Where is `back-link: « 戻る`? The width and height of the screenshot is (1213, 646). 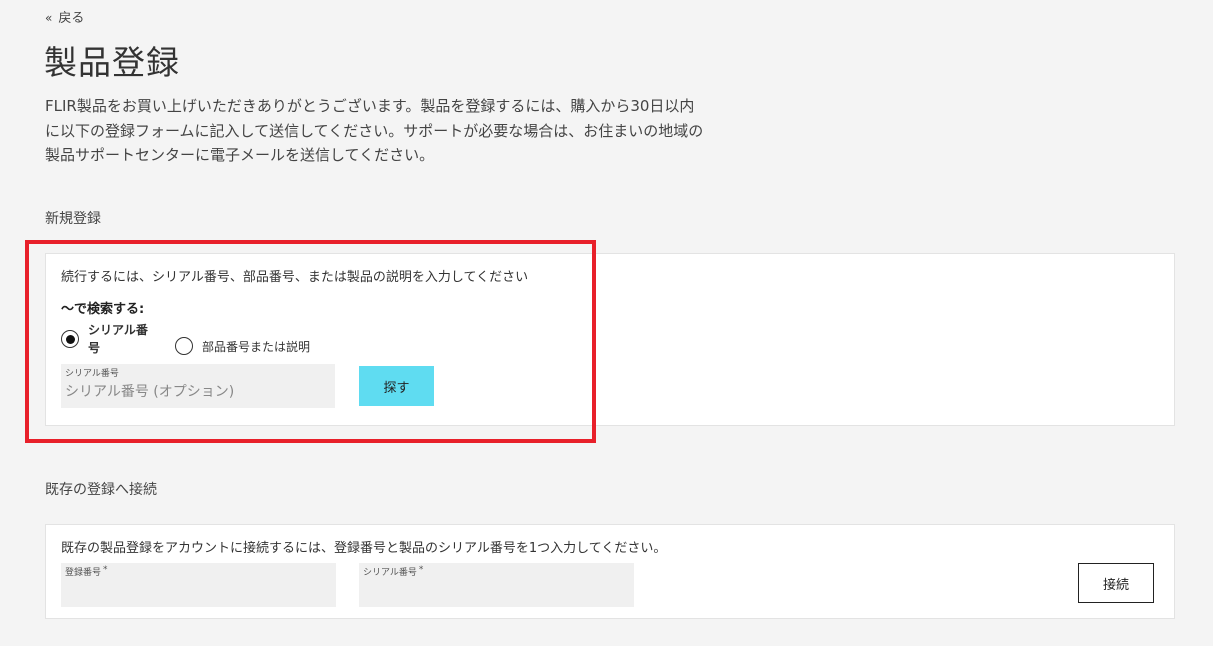
back-link: « 戻る is located at coordinates (64, 16).